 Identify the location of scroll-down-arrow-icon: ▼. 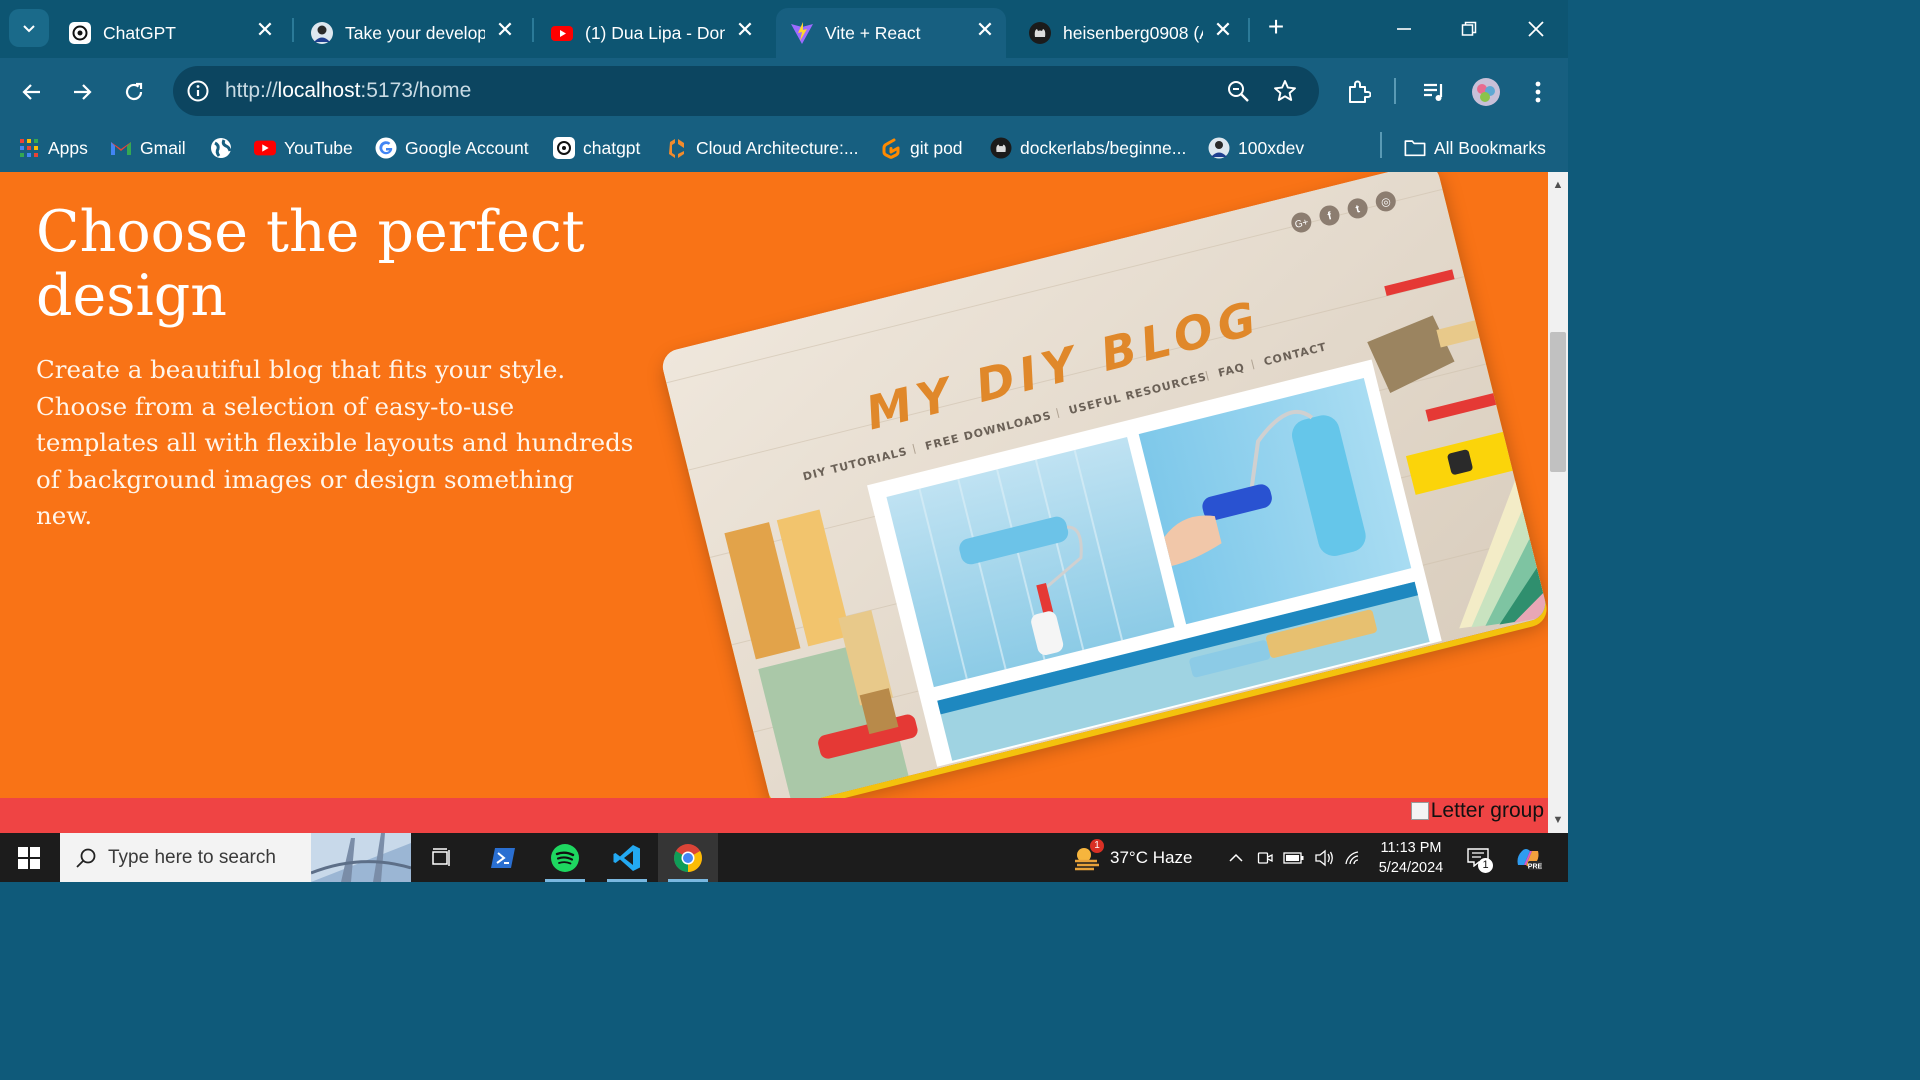
(1558, 820).